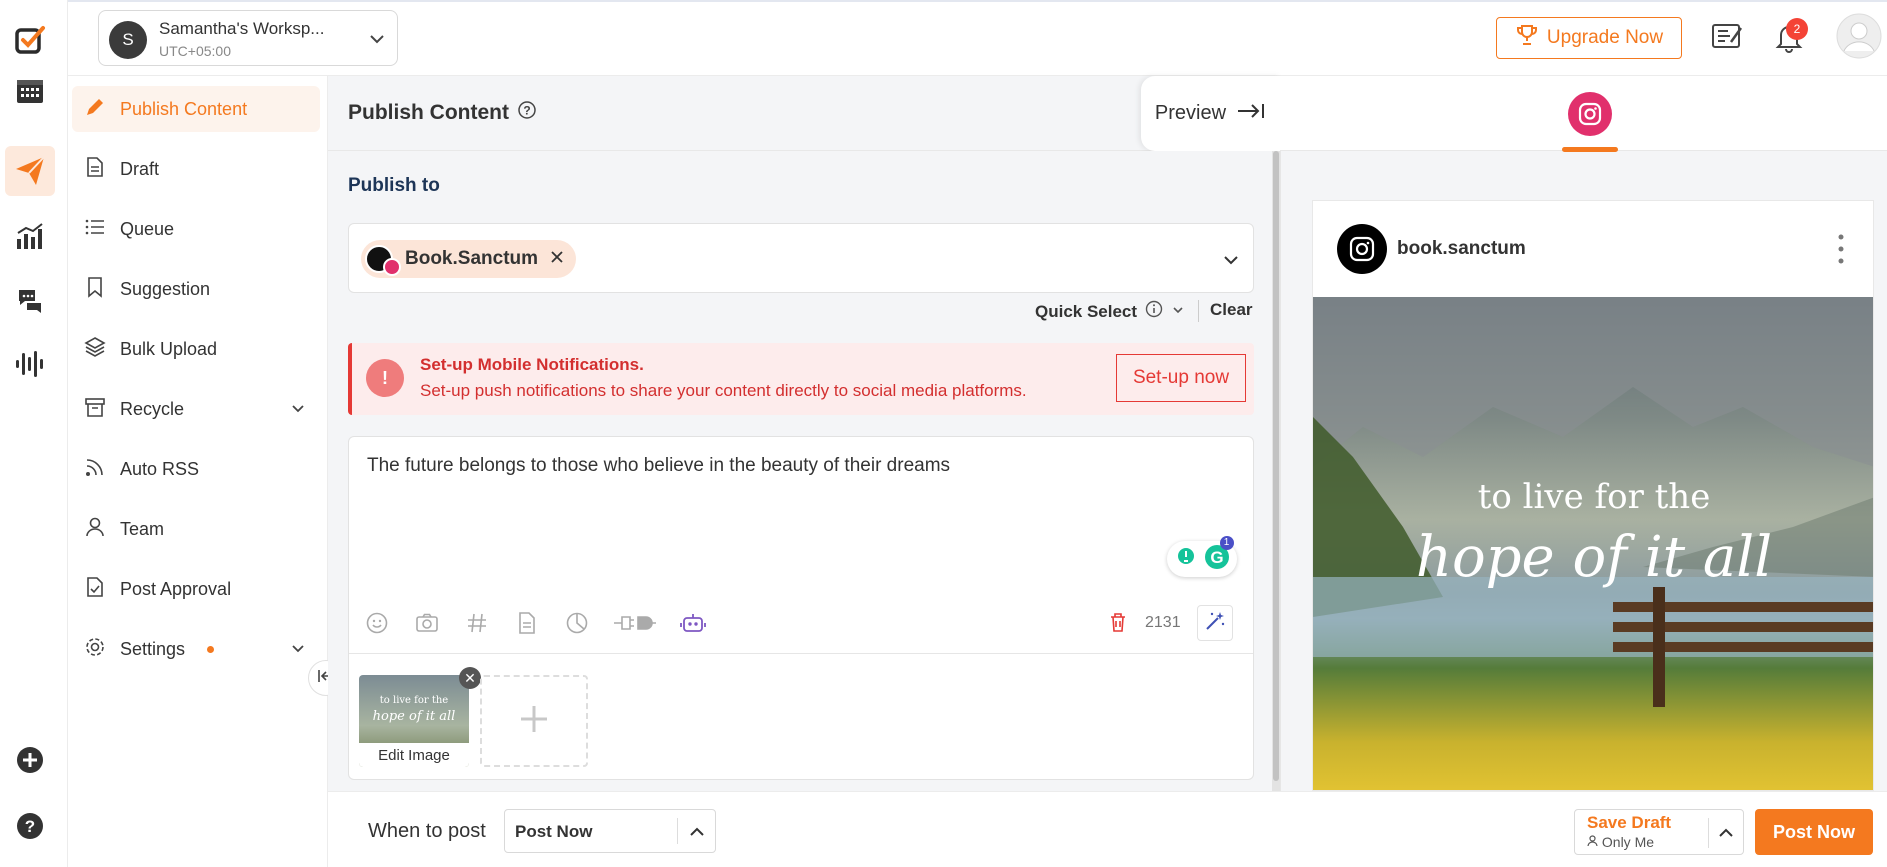 Image resolution: width=1887 pixels, height=867 pixels. Describe the element at coordinates (196, 649) in the screenshot. I see `menu-item-settings: Settings` at that location.